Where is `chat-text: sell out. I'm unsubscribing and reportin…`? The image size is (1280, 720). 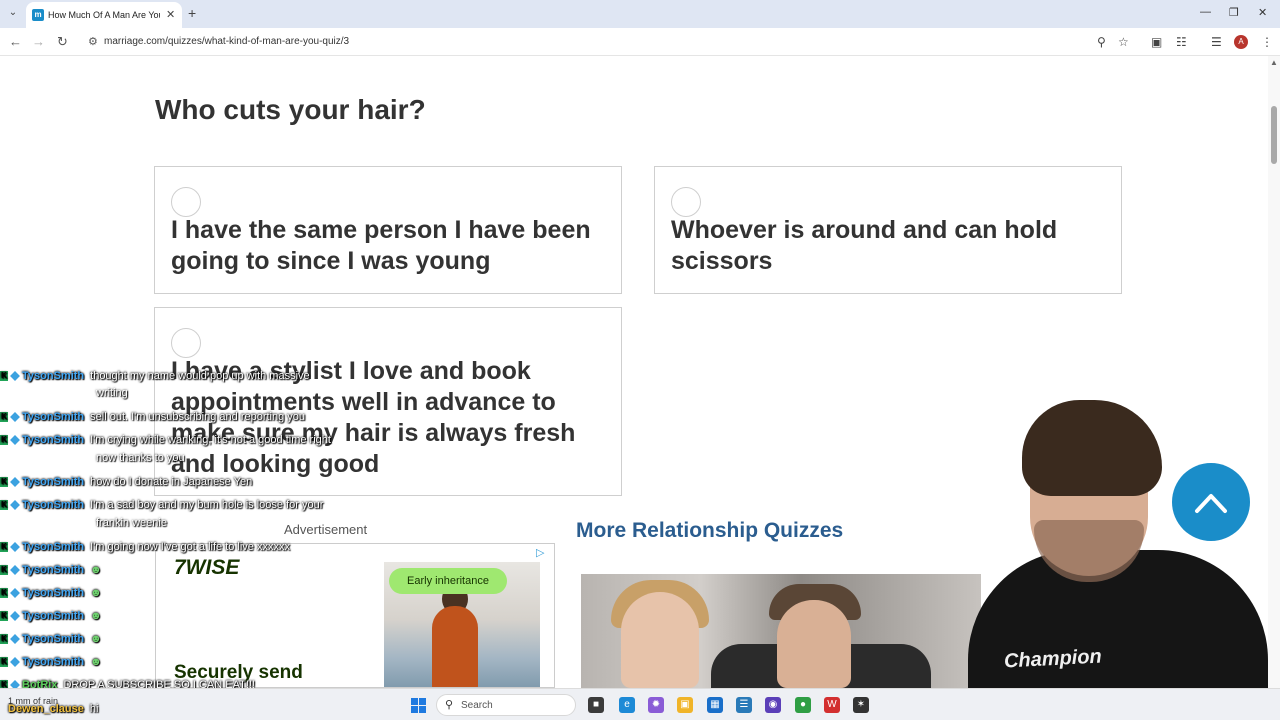
chat-text: sell out. I'm unsubscribing and reportin… is located at coordinates (198, 417).